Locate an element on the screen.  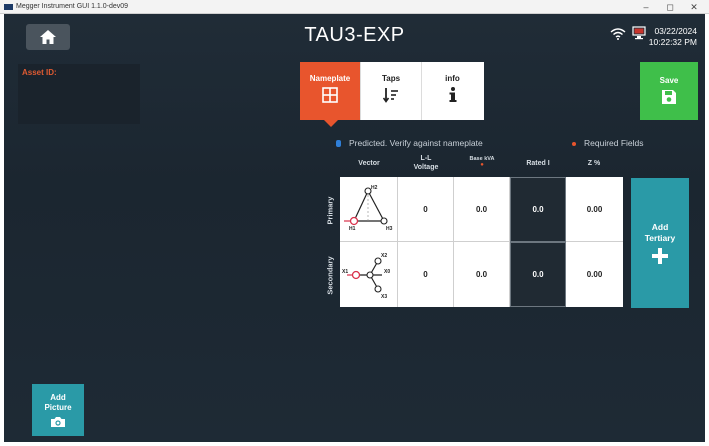
vector-label-h1: H1 is located at coordinates (352, 229).